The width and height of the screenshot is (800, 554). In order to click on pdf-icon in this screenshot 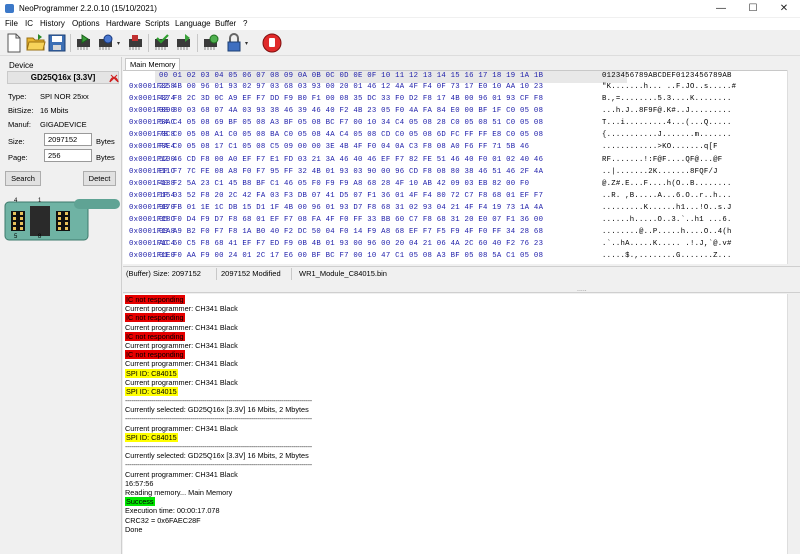, I will do `click(114, 78)`.